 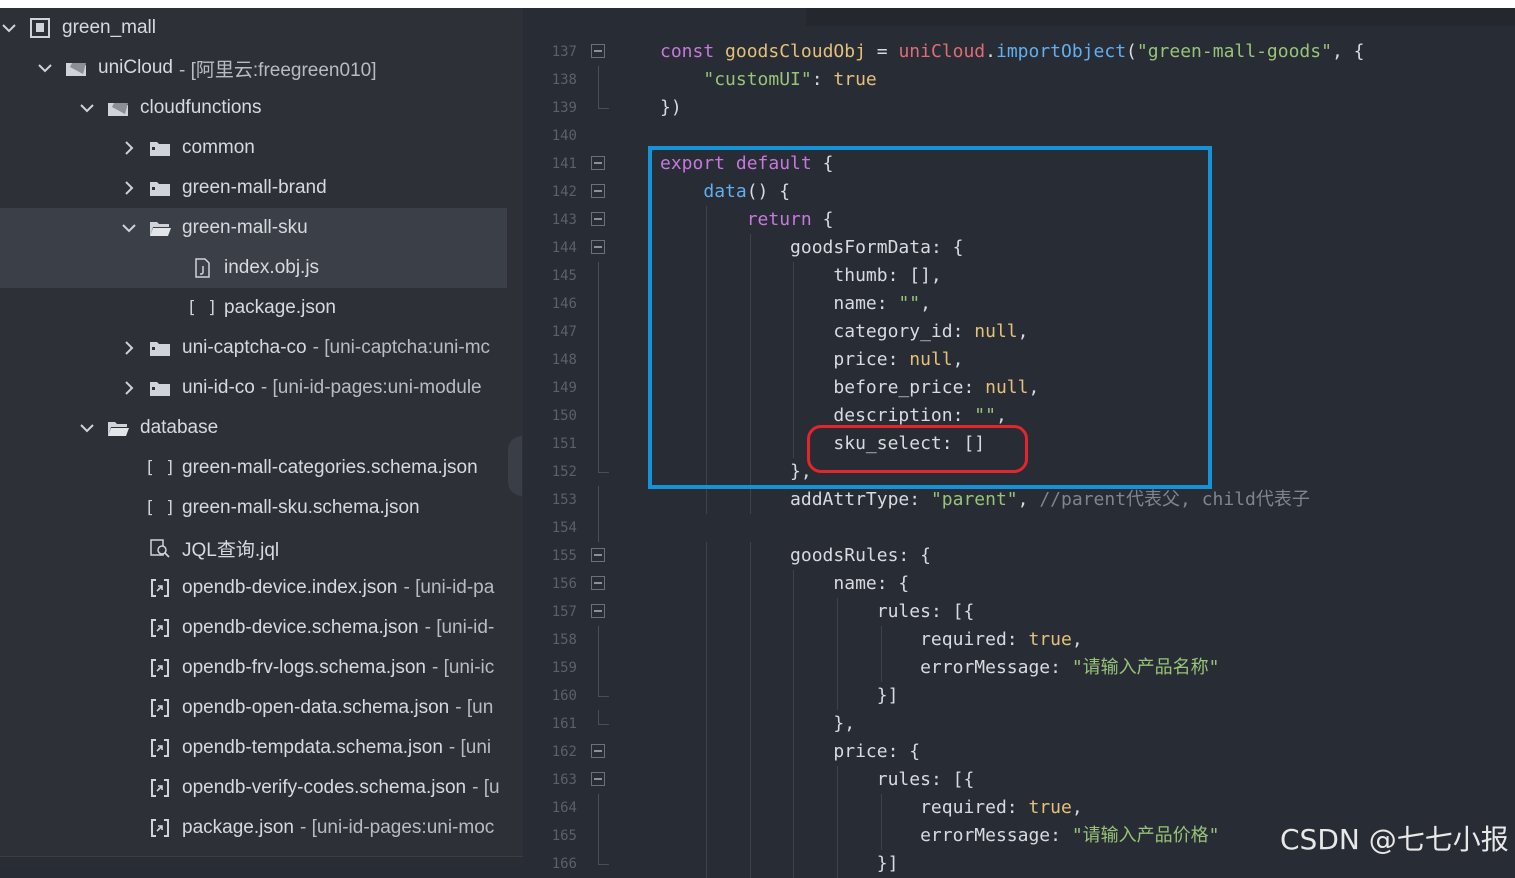 What do you see at coordinates (757, 79) in the screenshot?
I see `code-token: "customUI"` at bounding box center [757, 79].